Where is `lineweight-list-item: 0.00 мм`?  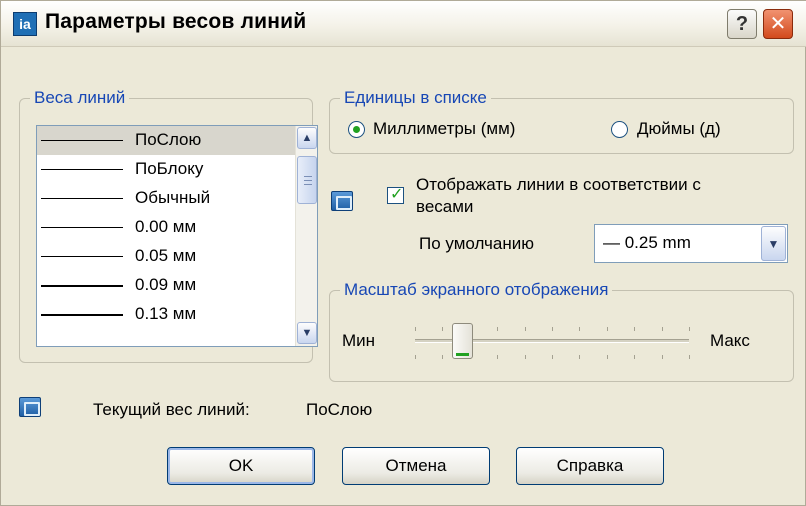
lineweight-list-item: 0.00 мм is located at coordinates (177, 227).